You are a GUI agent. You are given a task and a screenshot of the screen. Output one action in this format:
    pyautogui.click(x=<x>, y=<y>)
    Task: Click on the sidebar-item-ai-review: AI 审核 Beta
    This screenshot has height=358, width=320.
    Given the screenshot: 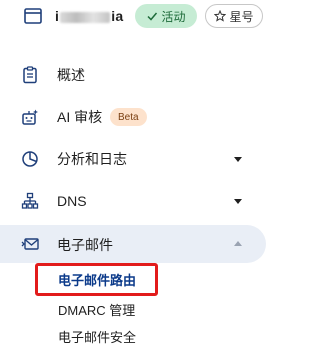 What is the action you would take?
    pyautogui.click(x=133, y=117)
    